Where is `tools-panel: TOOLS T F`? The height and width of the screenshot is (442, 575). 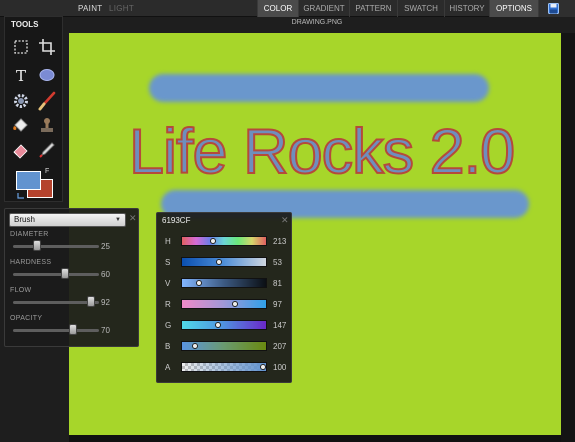 tools-panel: TOOLS T F is located at coordinates (33, 109).